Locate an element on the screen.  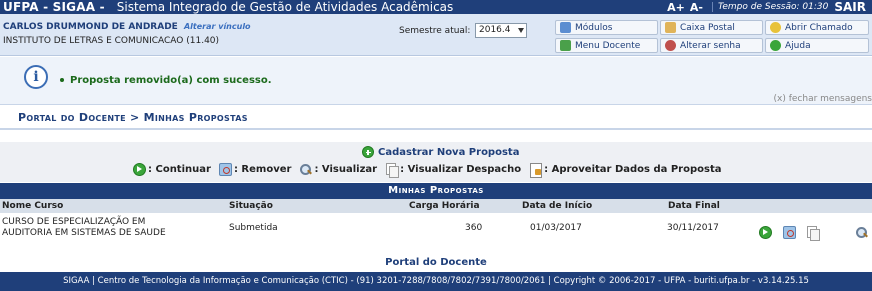
new-proposal-label: Cadastrar Nova Proposta is located at coordinates (449, 152).